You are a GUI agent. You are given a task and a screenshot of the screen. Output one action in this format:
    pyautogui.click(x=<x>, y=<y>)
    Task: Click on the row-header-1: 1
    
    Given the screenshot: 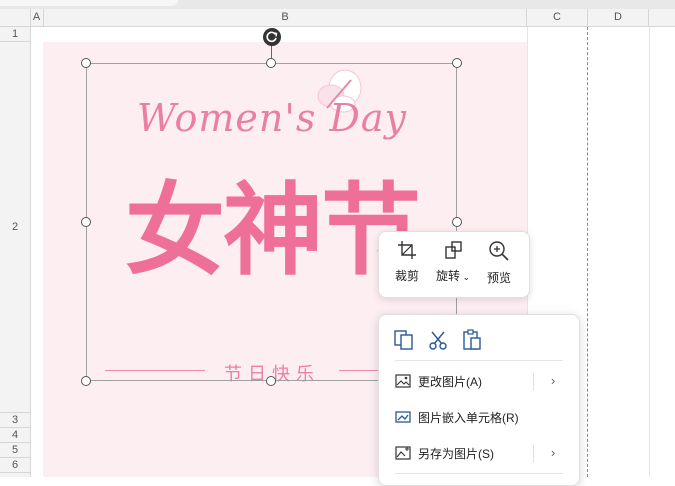 What is the action you would take?
    pyautogui.click(x=15, y=34)
    